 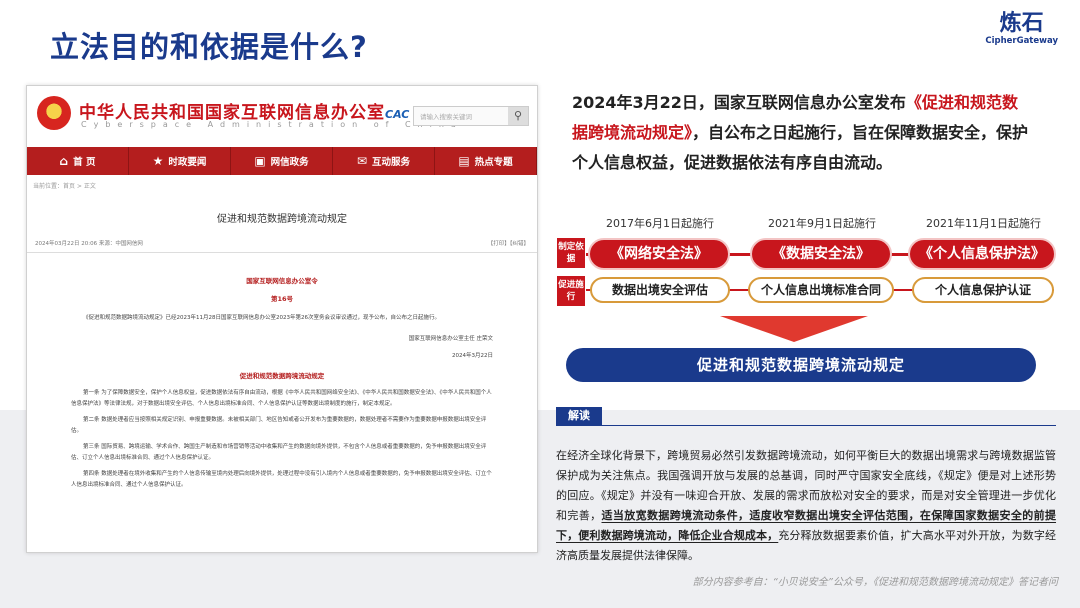 I want to click on brand-logo: 炼石 CipherGateway, so click(x=1021, y=29).